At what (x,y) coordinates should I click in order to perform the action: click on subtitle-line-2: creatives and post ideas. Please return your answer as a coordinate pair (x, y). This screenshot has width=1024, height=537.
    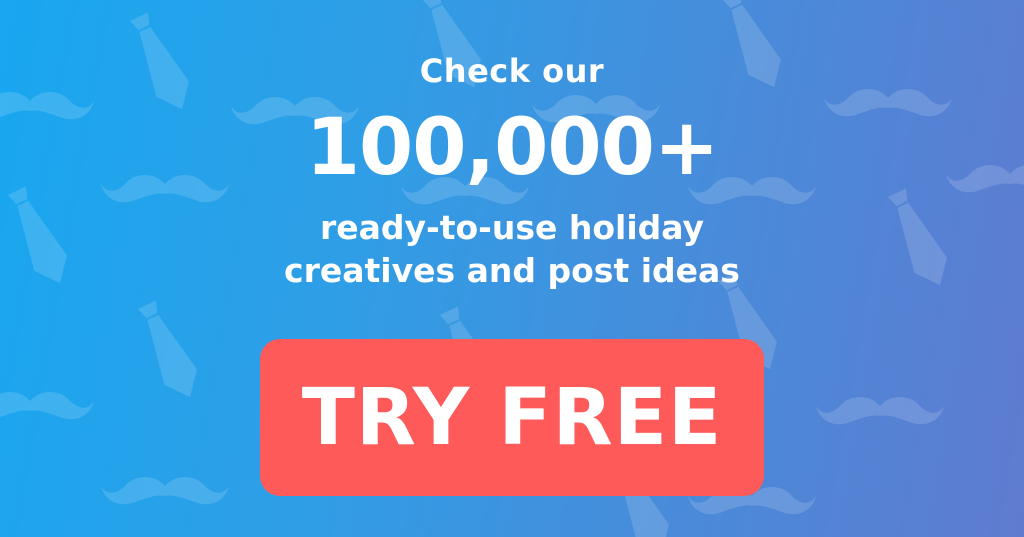
    Looking at the image, I should click on (512, 270).